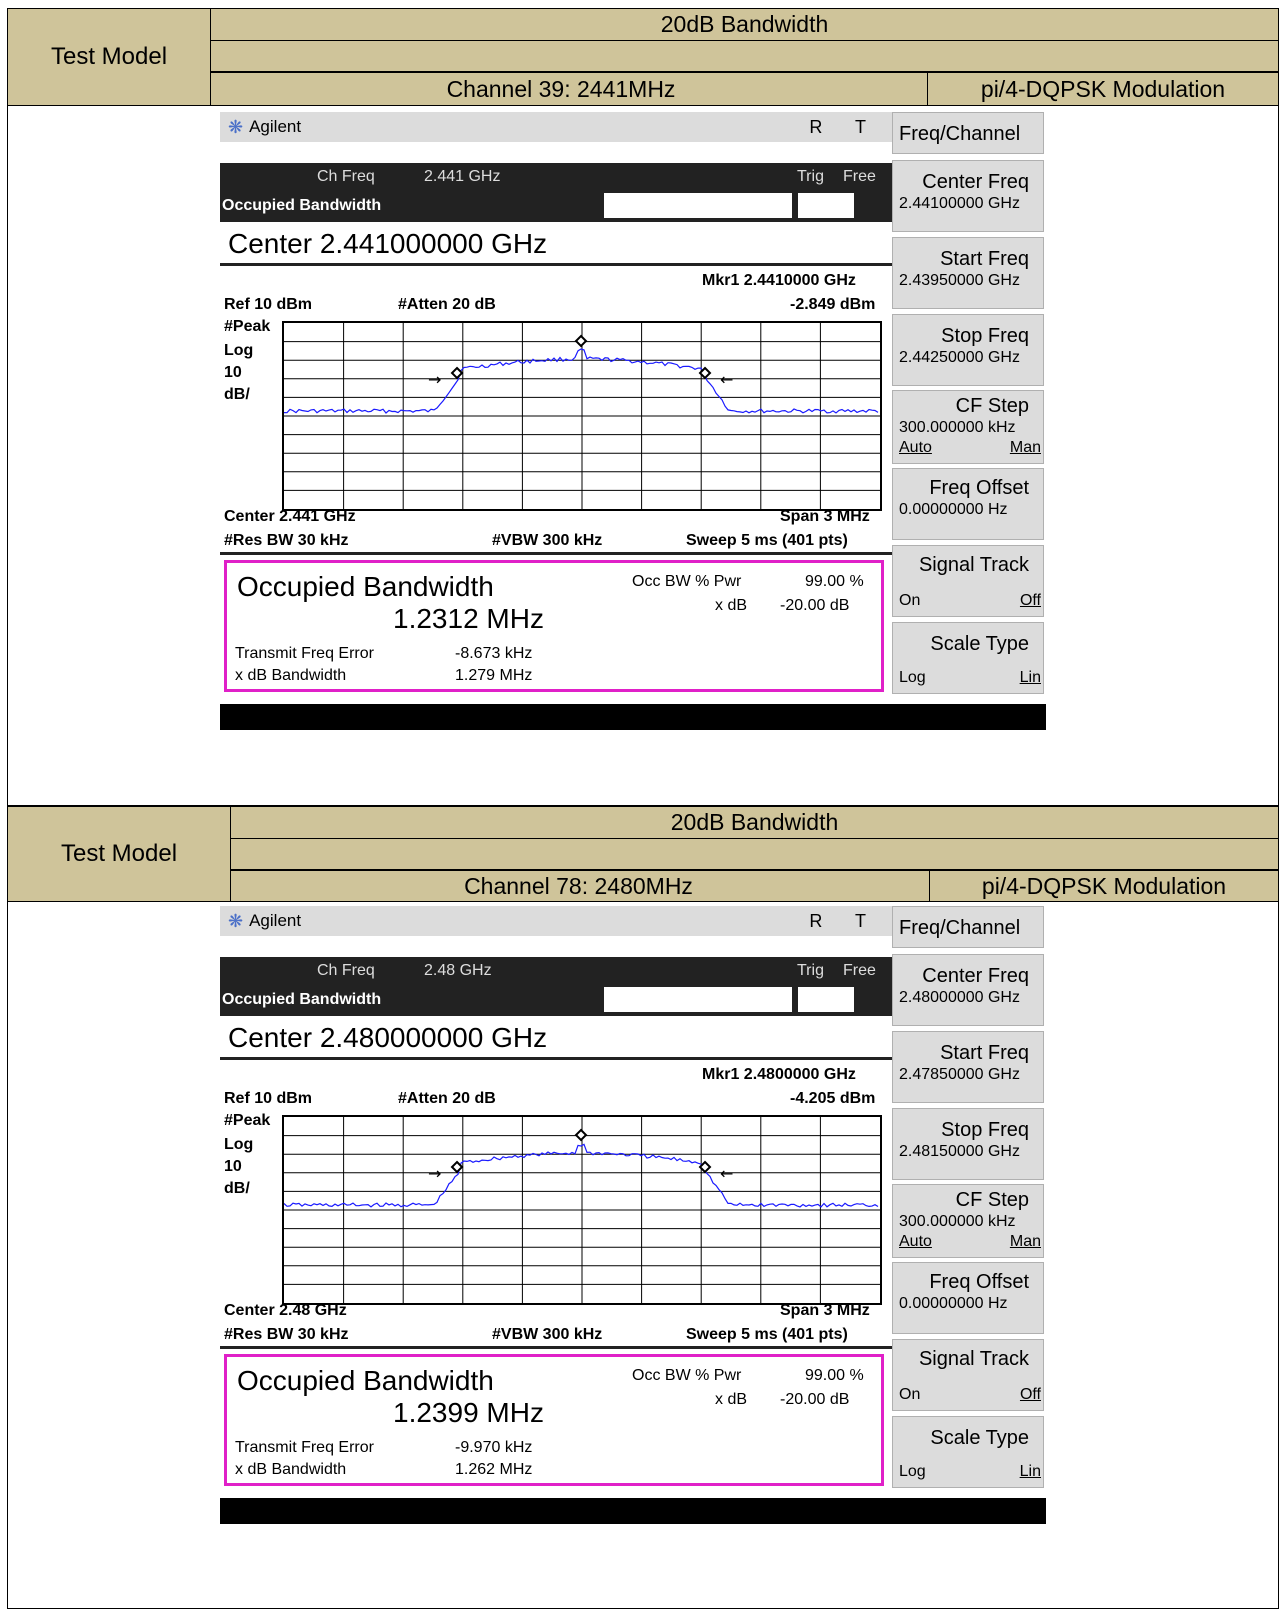  I want to click on xdb-value: -20.00 dB, so click(815, 605).